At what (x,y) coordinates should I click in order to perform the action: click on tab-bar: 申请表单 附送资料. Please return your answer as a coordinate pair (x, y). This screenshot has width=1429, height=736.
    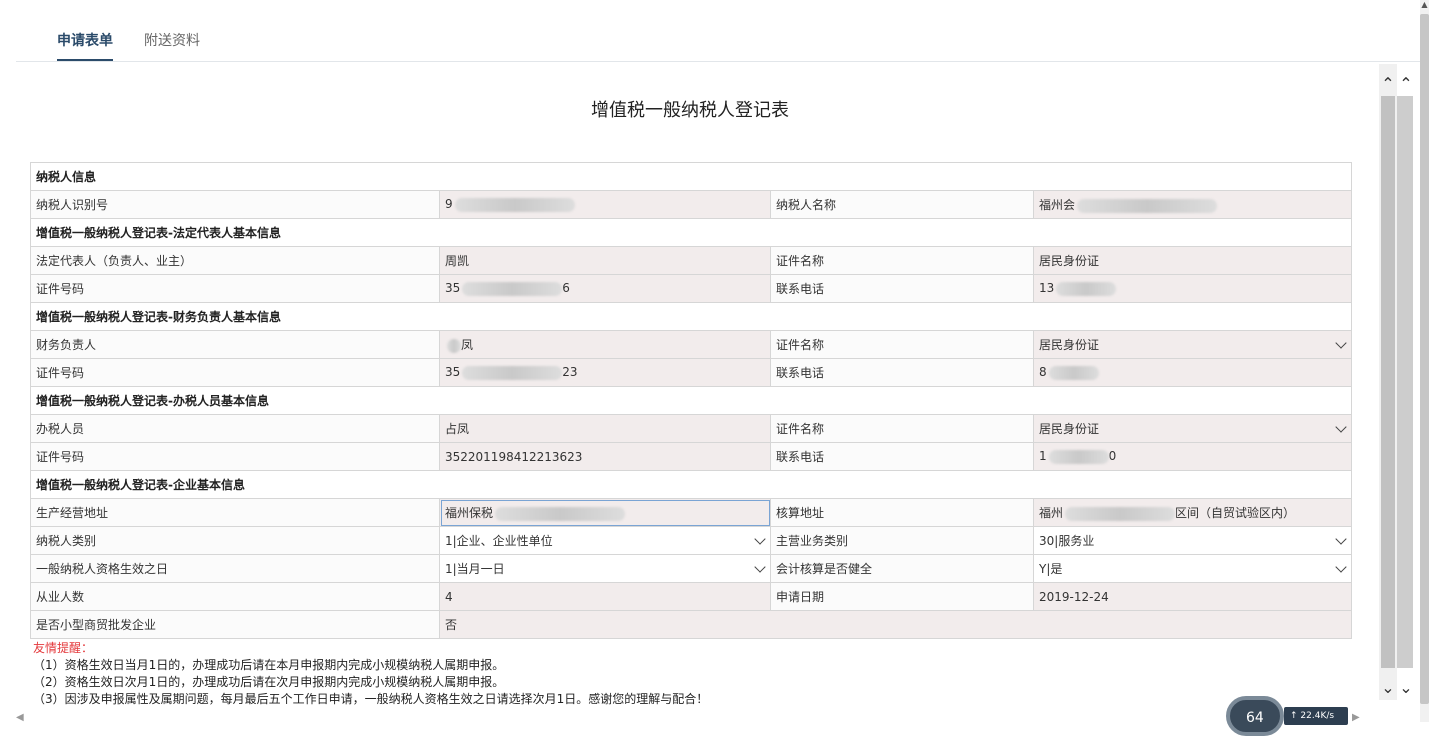
    Looking at the image, I should click on (718, 31).